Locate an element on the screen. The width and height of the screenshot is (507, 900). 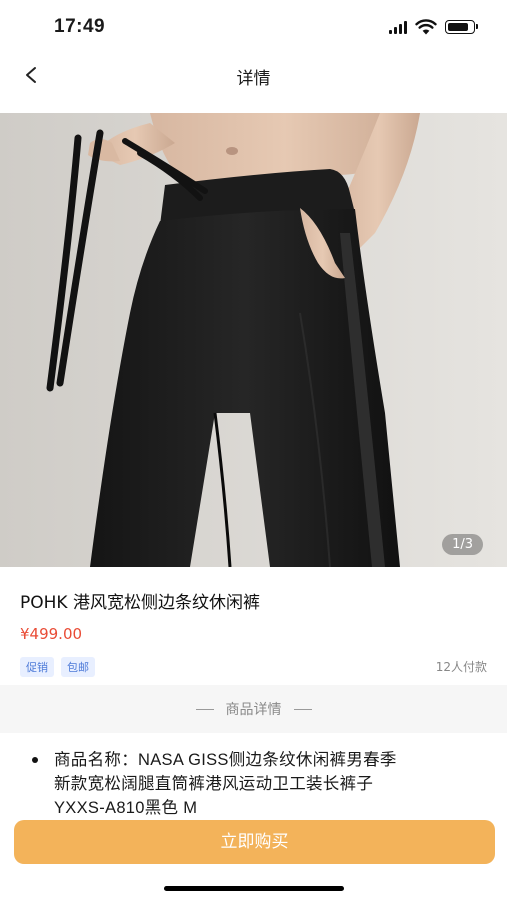
bullet-icon is located at coordinates (35, 760).